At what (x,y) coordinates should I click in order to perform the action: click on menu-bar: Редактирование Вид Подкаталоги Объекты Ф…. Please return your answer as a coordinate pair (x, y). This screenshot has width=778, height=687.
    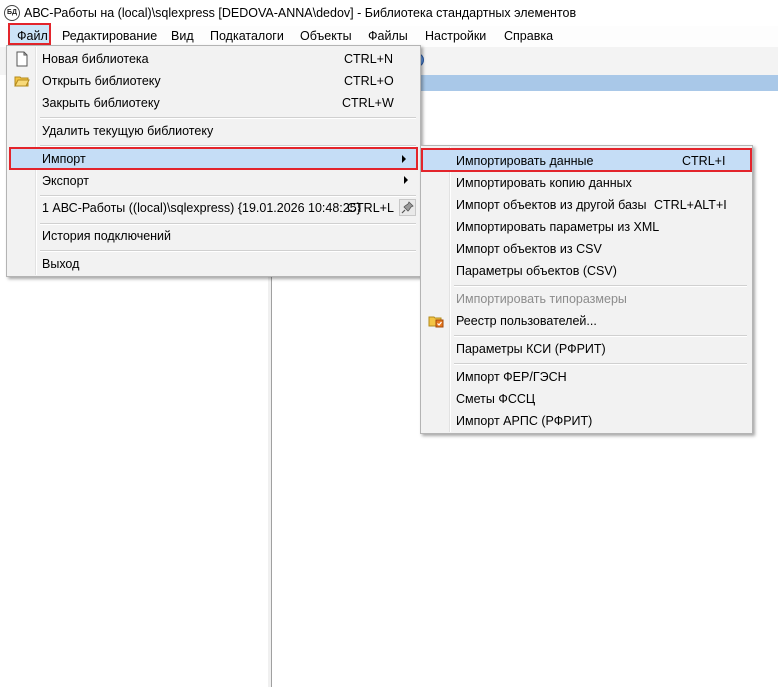
    Looking at the image, I should click on (389, 36).